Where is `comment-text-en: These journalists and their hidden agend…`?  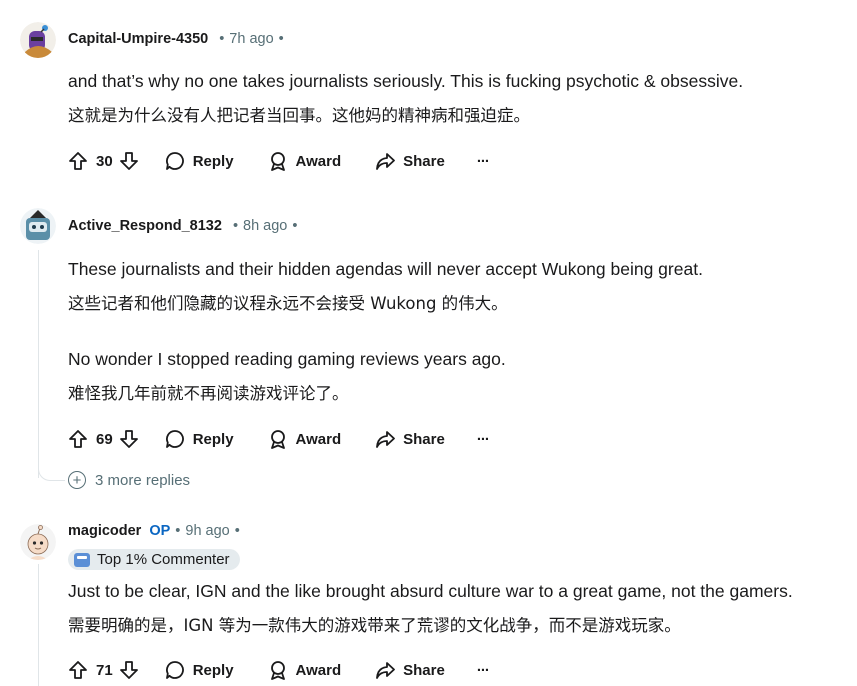 comment-text-en: These journalists and their hidden agend… is located at coordinates (385, 269).